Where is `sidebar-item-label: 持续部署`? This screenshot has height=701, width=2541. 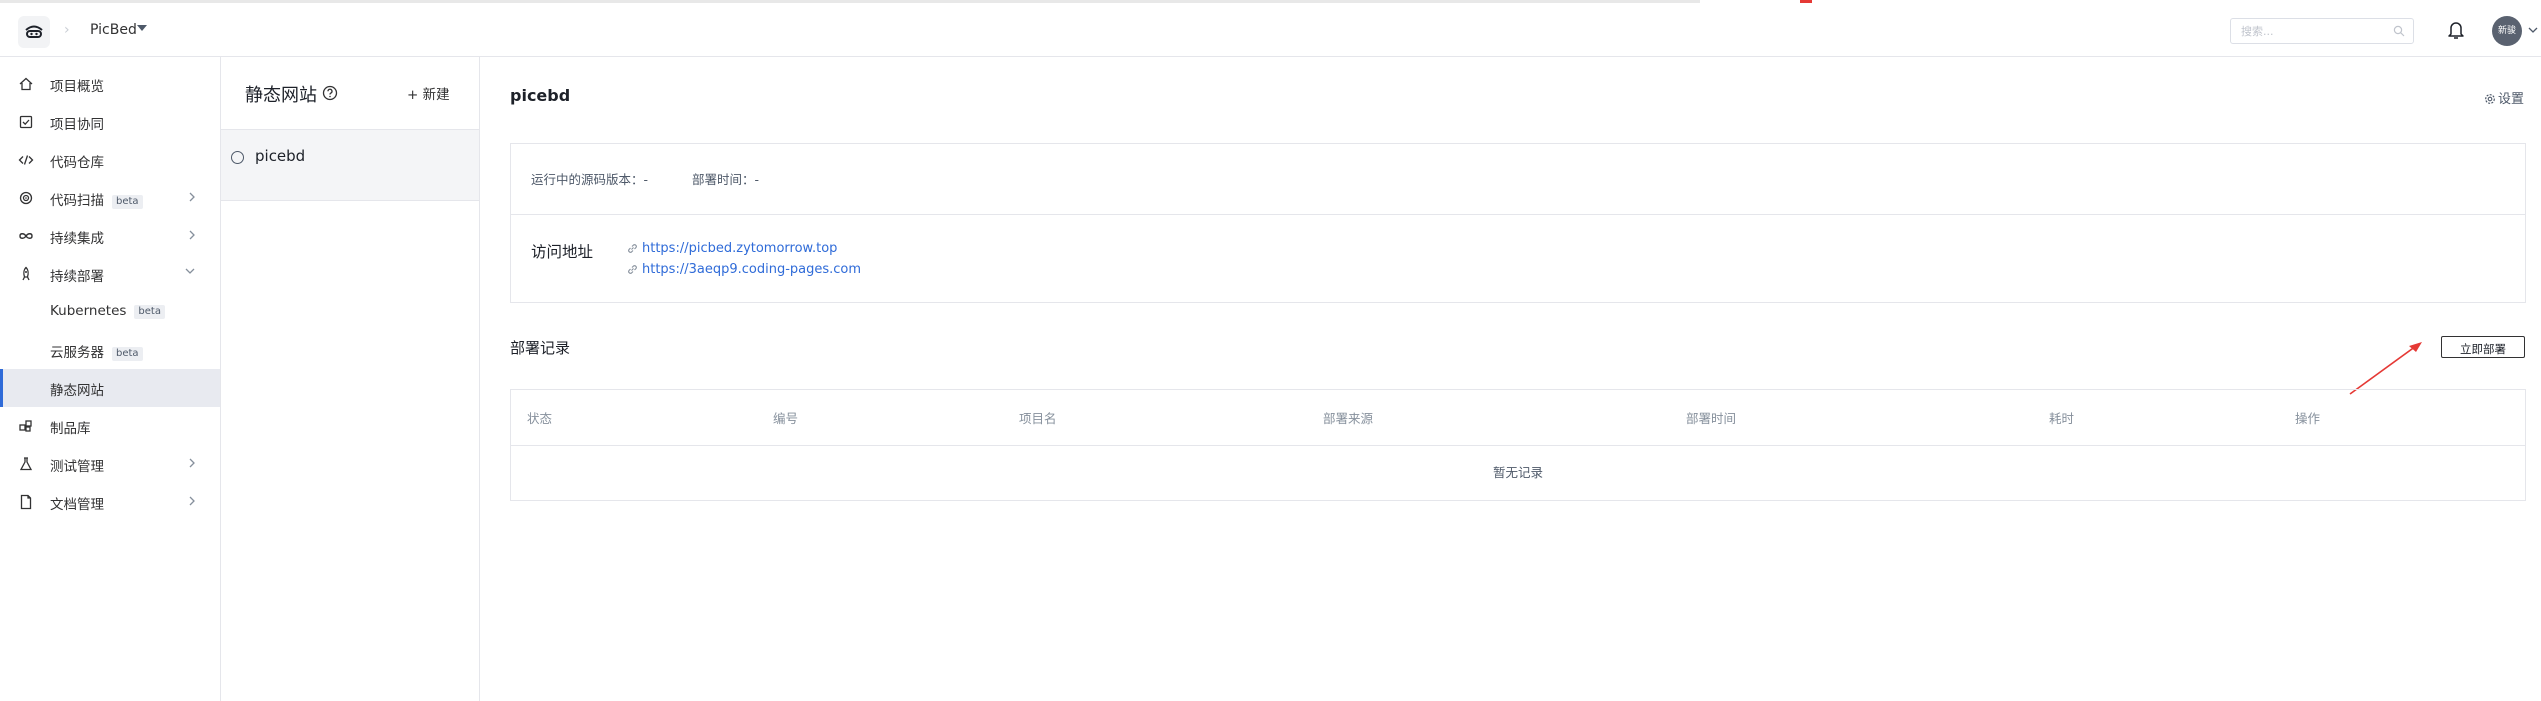
sidebar-item-label: 持续部署 is located at coordinates (77, 277).